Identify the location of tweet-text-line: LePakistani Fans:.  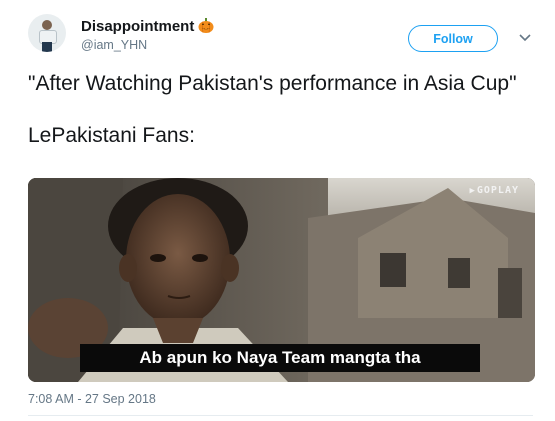
(111, 135).